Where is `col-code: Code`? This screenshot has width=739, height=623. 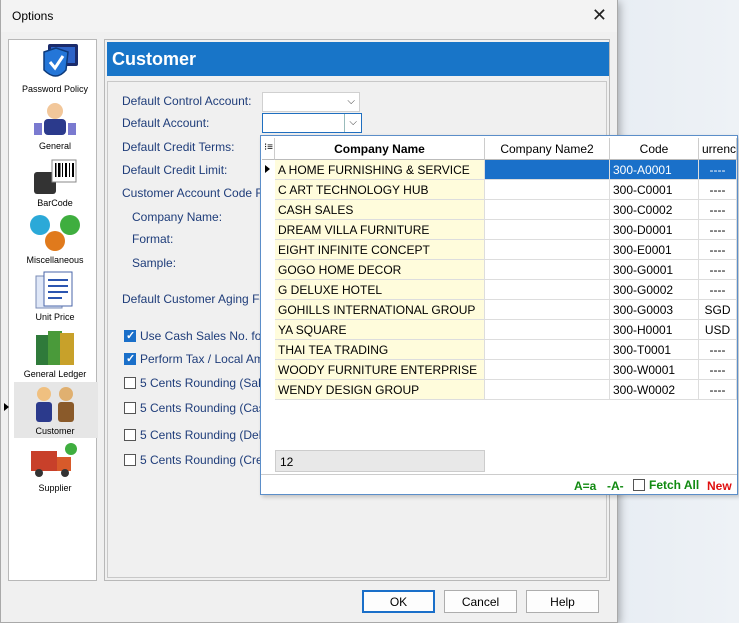
col-code: Code is located at coordinates (654, 149).